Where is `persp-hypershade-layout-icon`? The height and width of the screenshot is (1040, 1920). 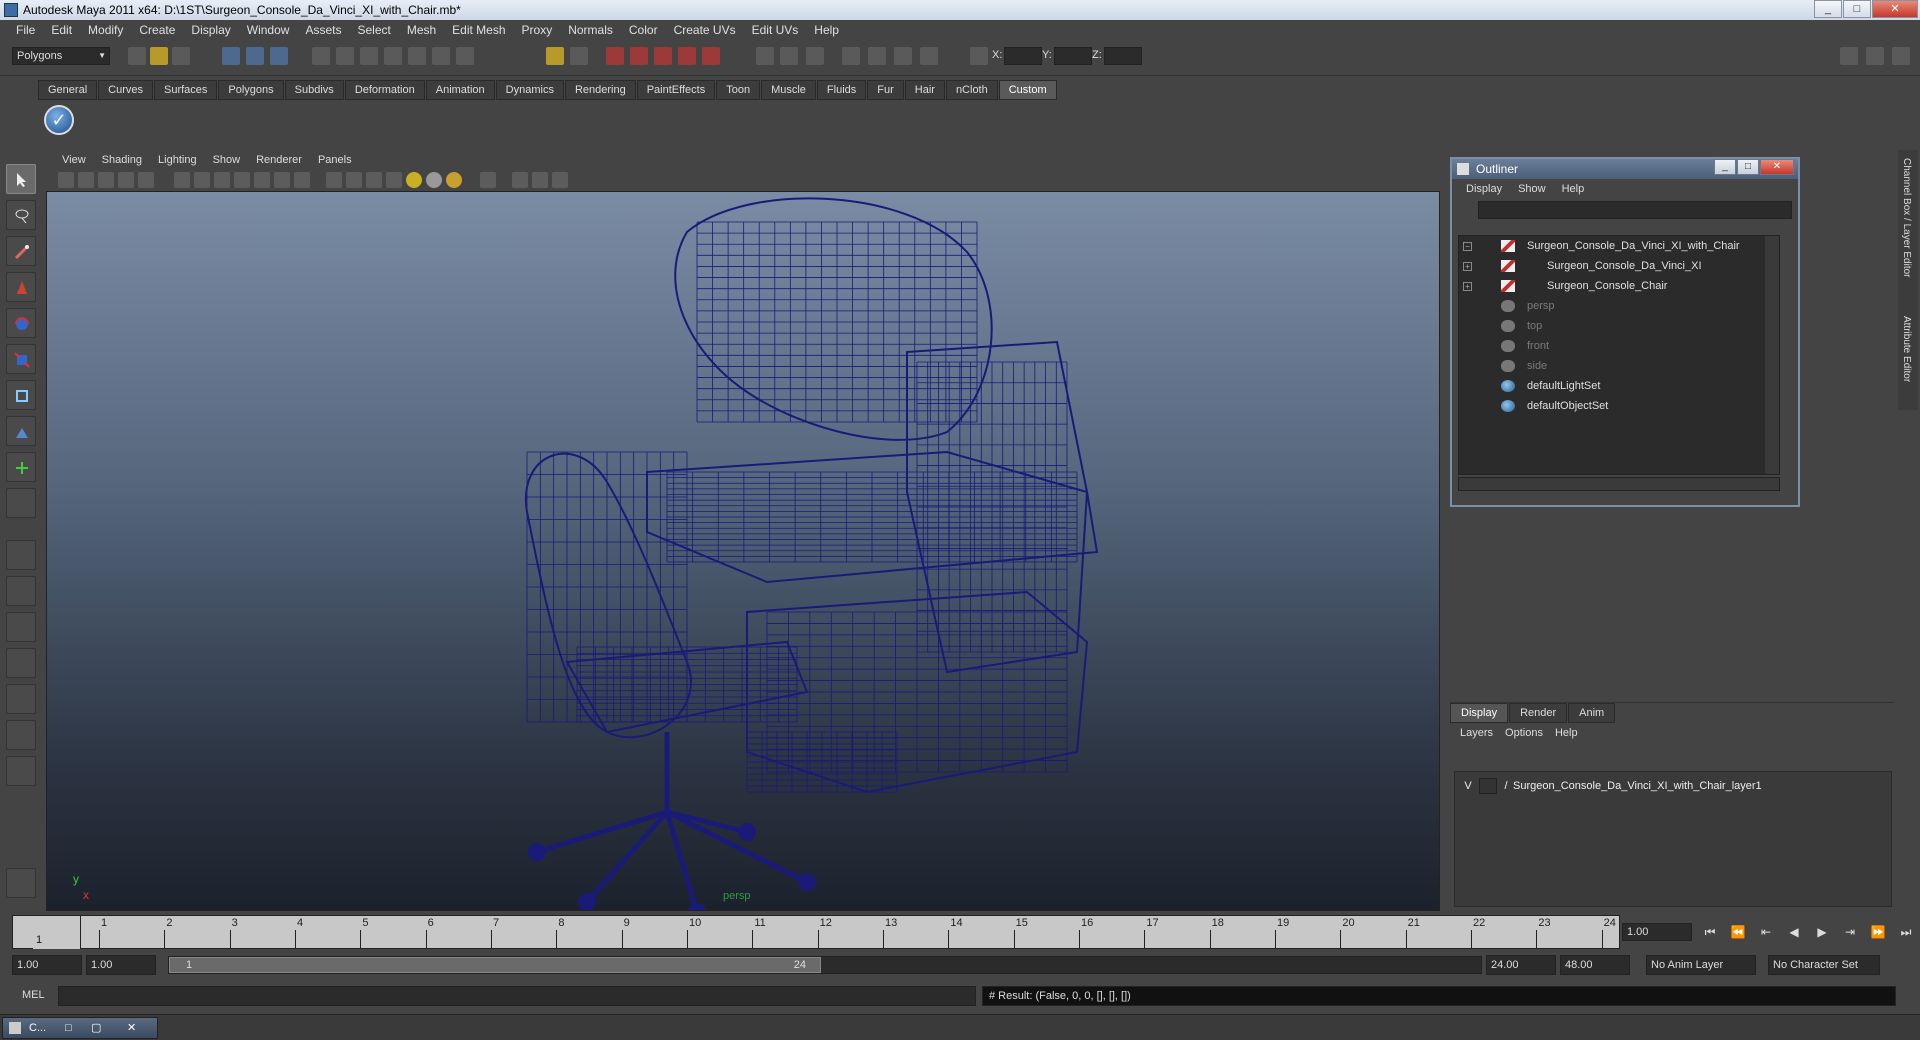
persp-hypershade-layout-icon is located at coordinates (21, 699).